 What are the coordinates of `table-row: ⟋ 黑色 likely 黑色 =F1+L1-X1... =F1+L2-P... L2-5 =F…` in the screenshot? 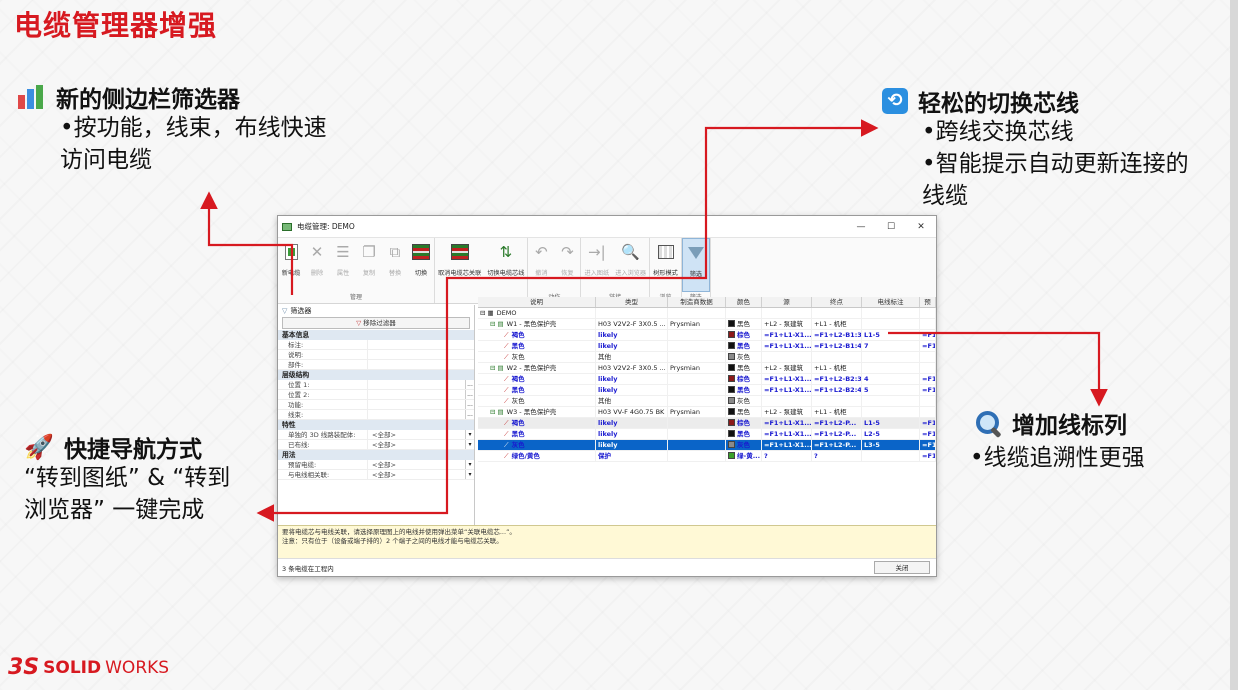 It's located at (707, 434).